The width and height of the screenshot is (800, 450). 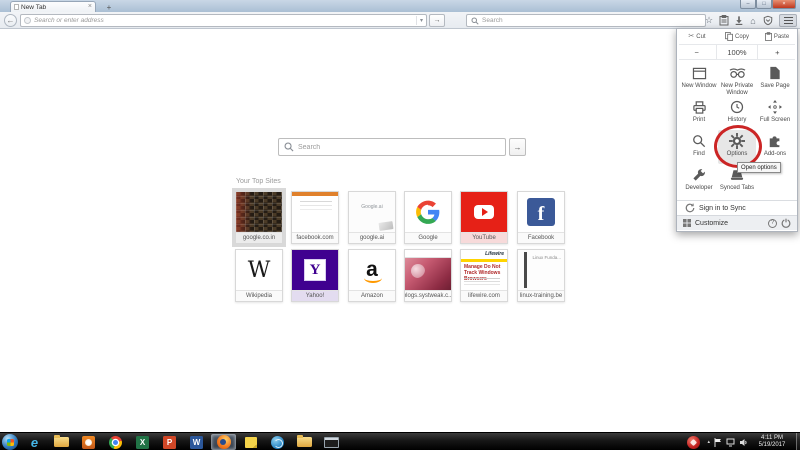 What do you see at coordinates (772, 442) in the screenshot?
I see `taskbar-clock: 4:11 PM 5/19/2017` at bounding box center [772, 442].